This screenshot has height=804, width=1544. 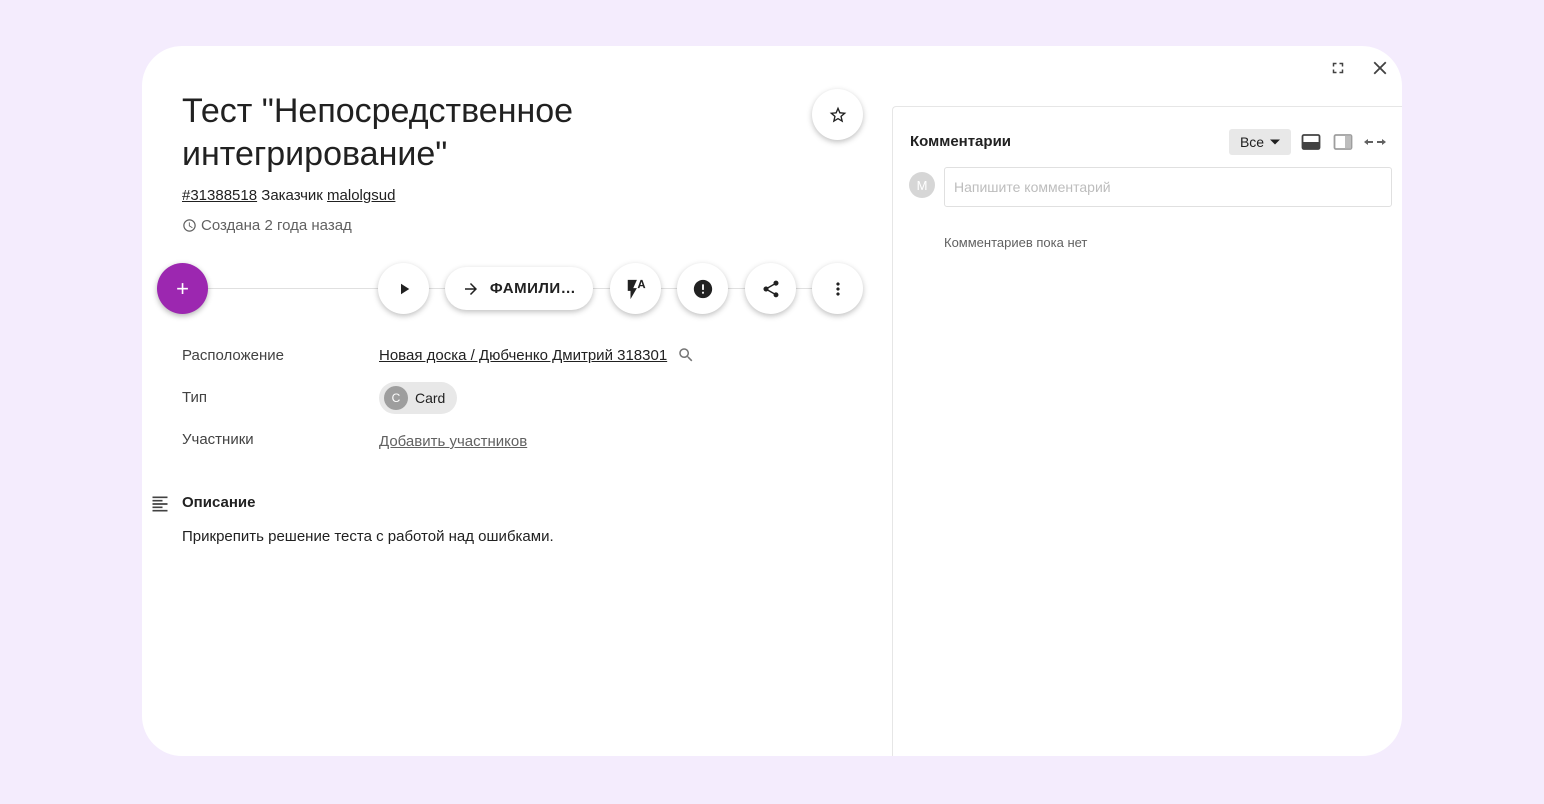 I want to click on location-link: Новая доска / Дюбченко Дмитрий 318301, so click(x=523, y=355).